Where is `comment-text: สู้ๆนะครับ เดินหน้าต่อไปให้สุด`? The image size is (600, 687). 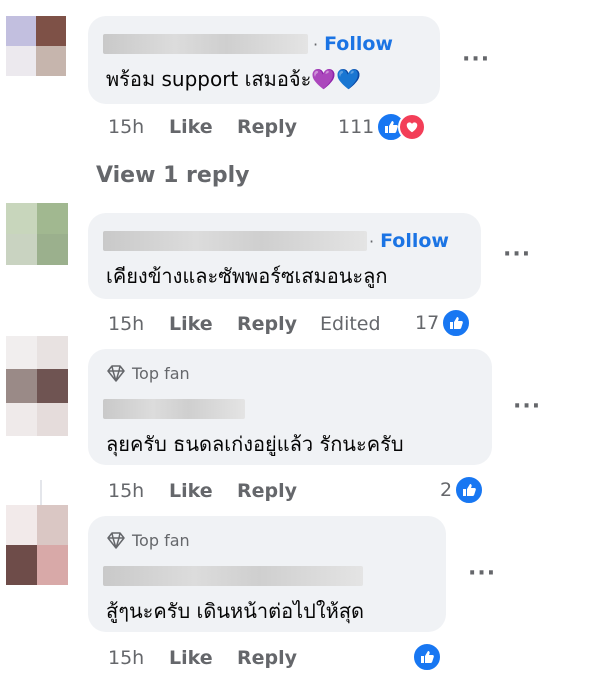
comment-text: สู้ๆนะครับ เดินหน้าต่อไปให้สุด is located at coordinates (235, 611).